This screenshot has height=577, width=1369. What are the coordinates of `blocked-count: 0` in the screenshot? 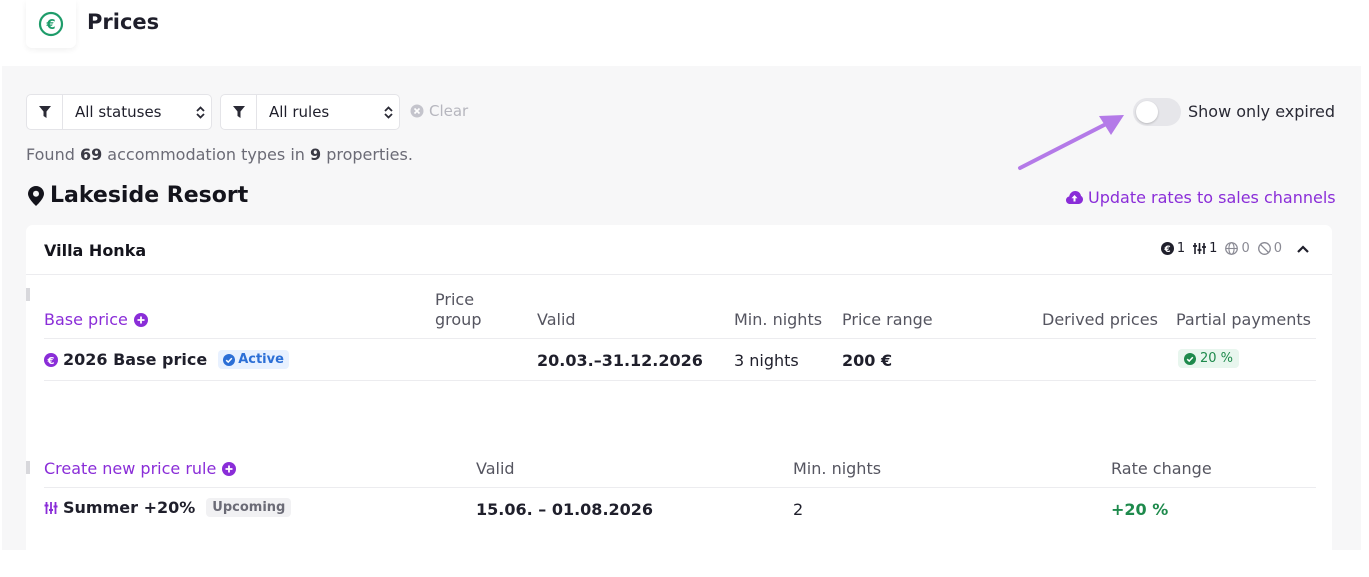 It's located at (1269, 248).